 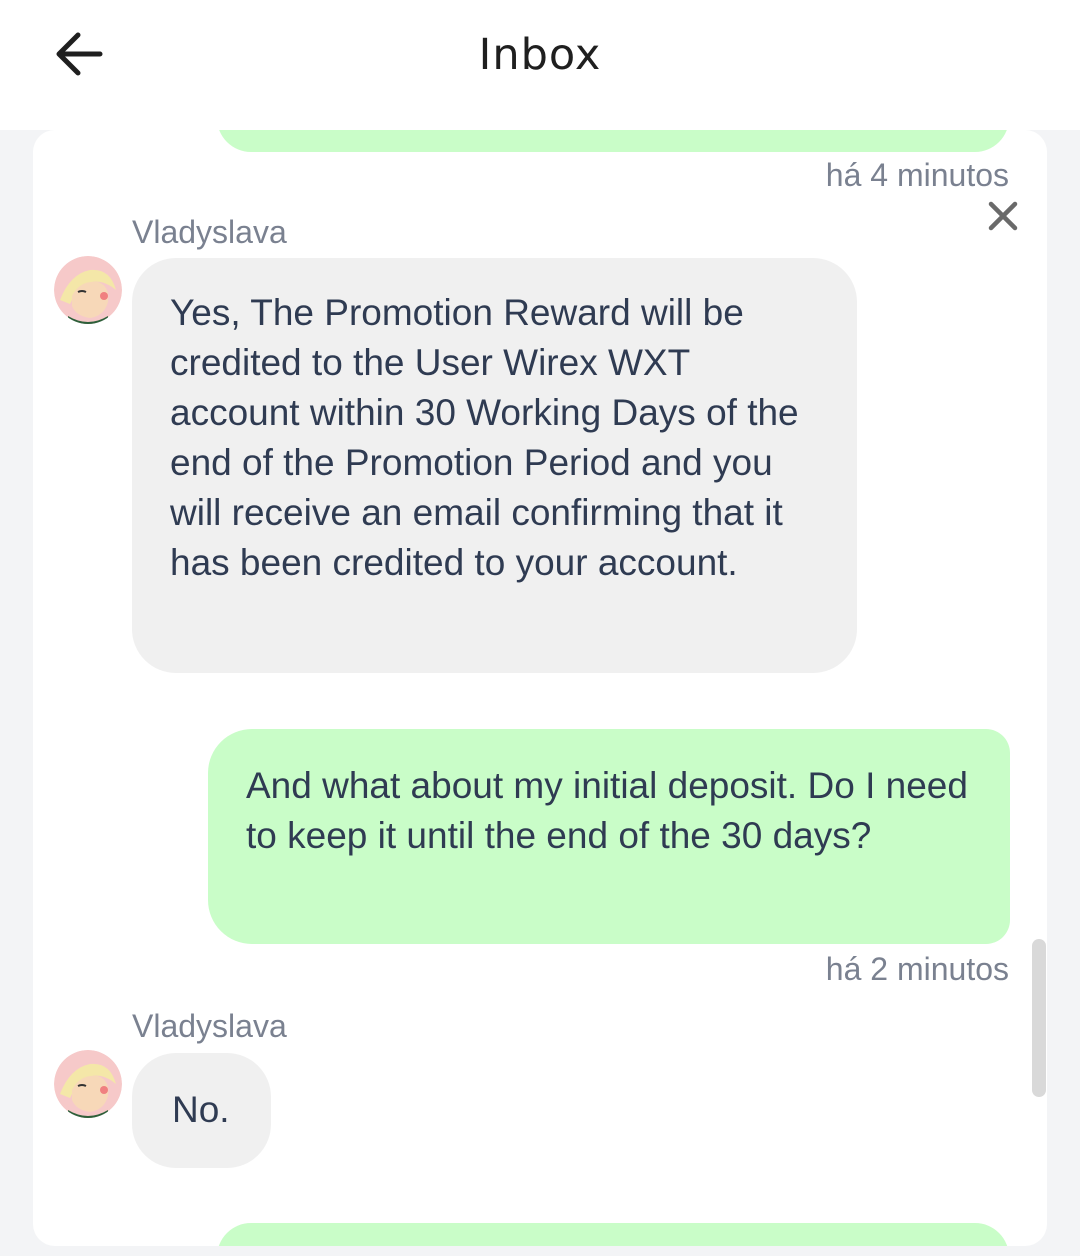 I want to click on message-timestamp: há 4 minutos, so click(x=917, y=175).